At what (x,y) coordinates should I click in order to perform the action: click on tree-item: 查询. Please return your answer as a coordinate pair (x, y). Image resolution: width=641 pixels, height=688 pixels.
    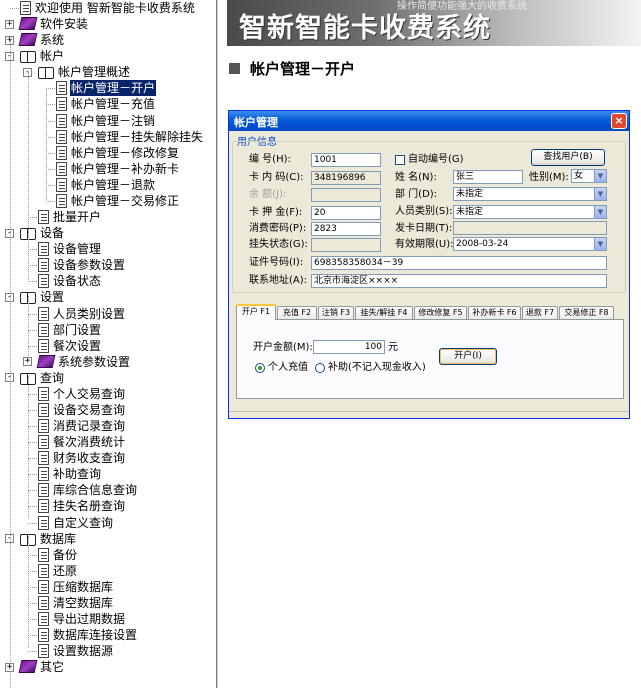
    Looking at the image, I should click on (42, 378).